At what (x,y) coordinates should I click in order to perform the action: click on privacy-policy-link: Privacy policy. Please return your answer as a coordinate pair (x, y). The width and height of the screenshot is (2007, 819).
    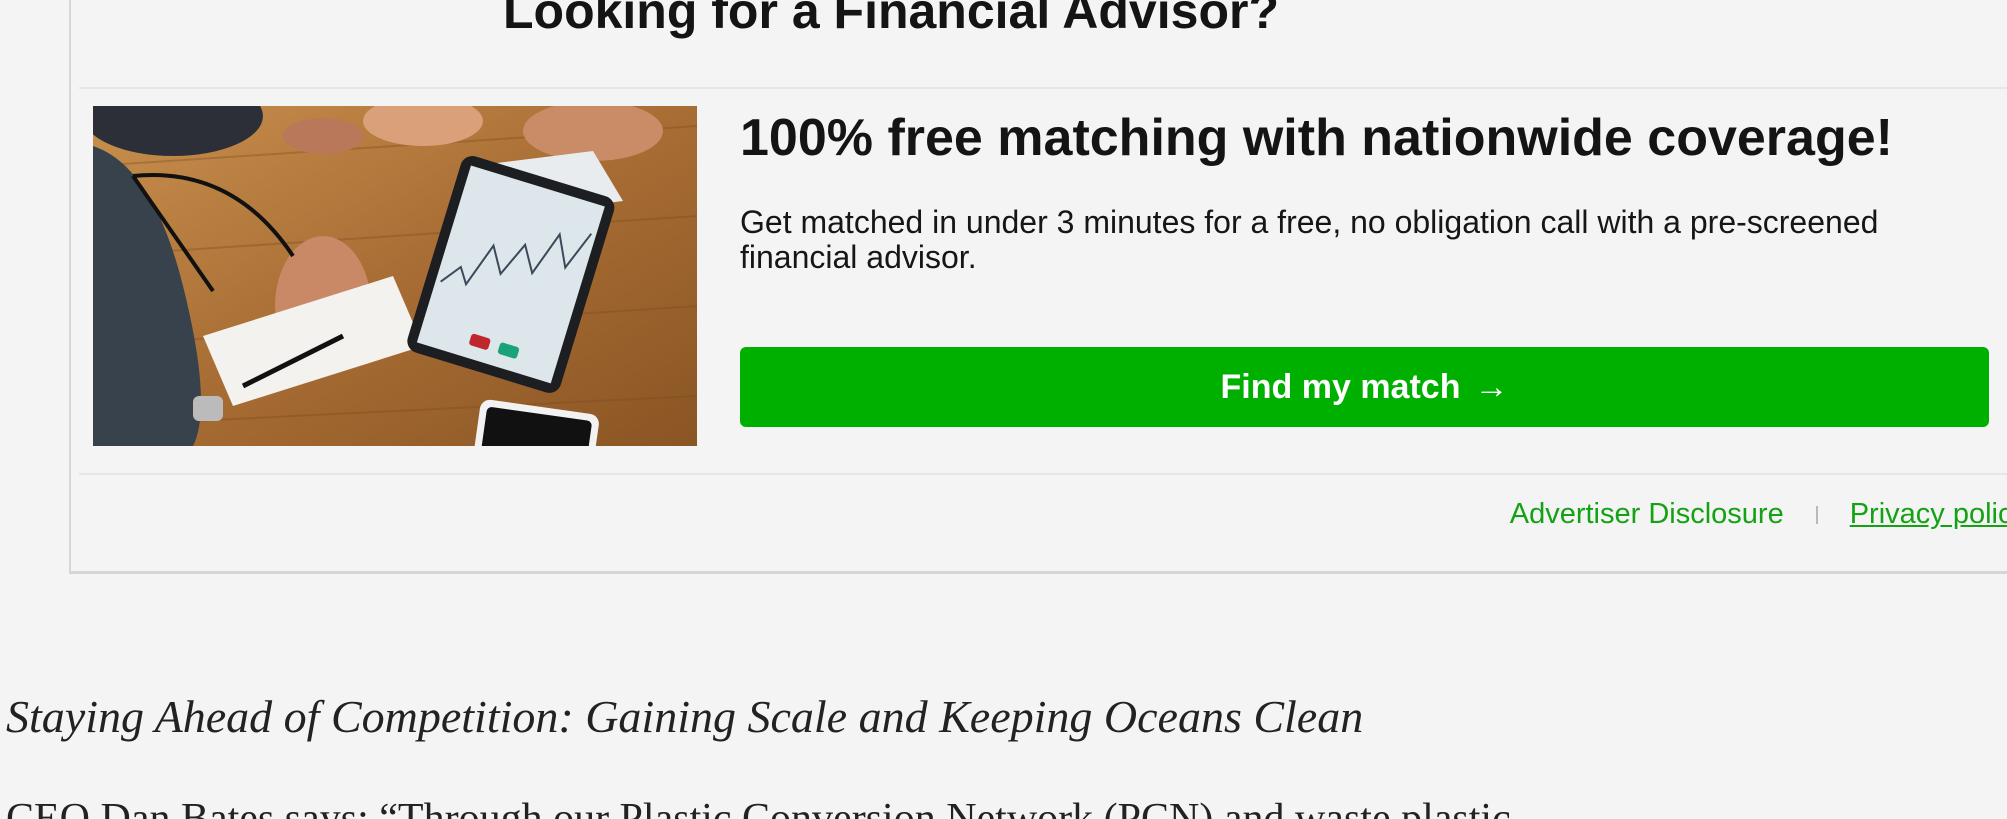
    Looking at the image, I should click on (1928, 514).